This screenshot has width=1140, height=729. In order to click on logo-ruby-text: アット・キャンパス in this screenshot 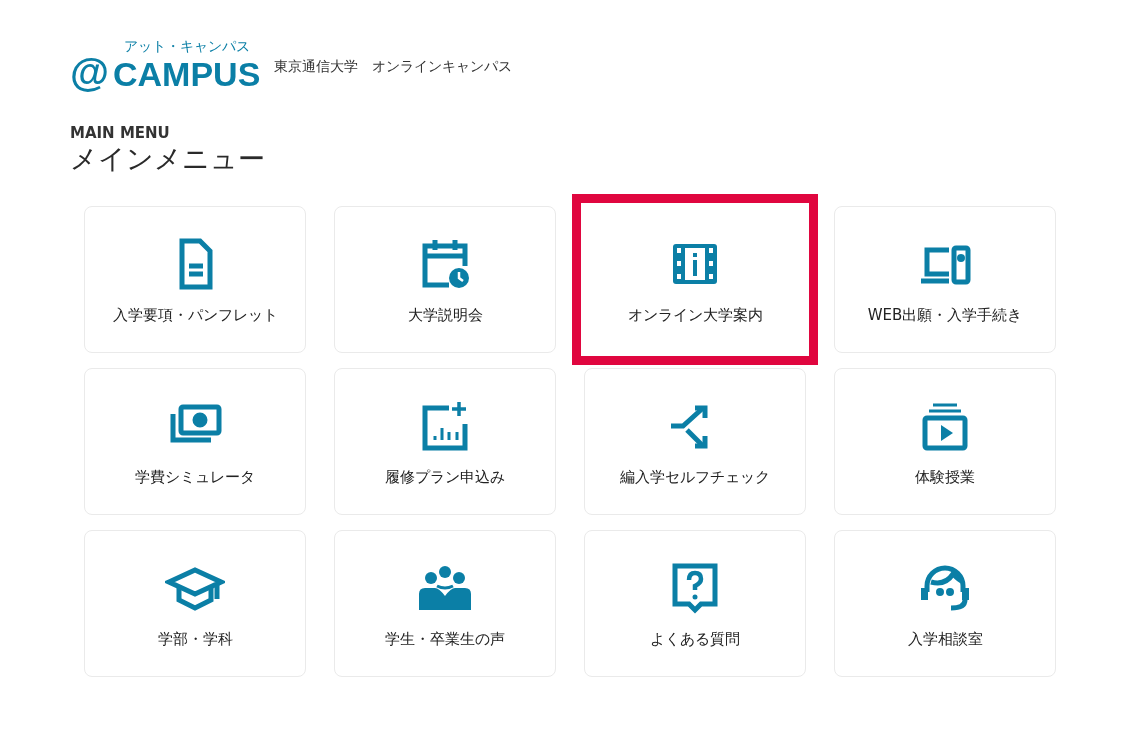, I will do `click(187, 46)`.